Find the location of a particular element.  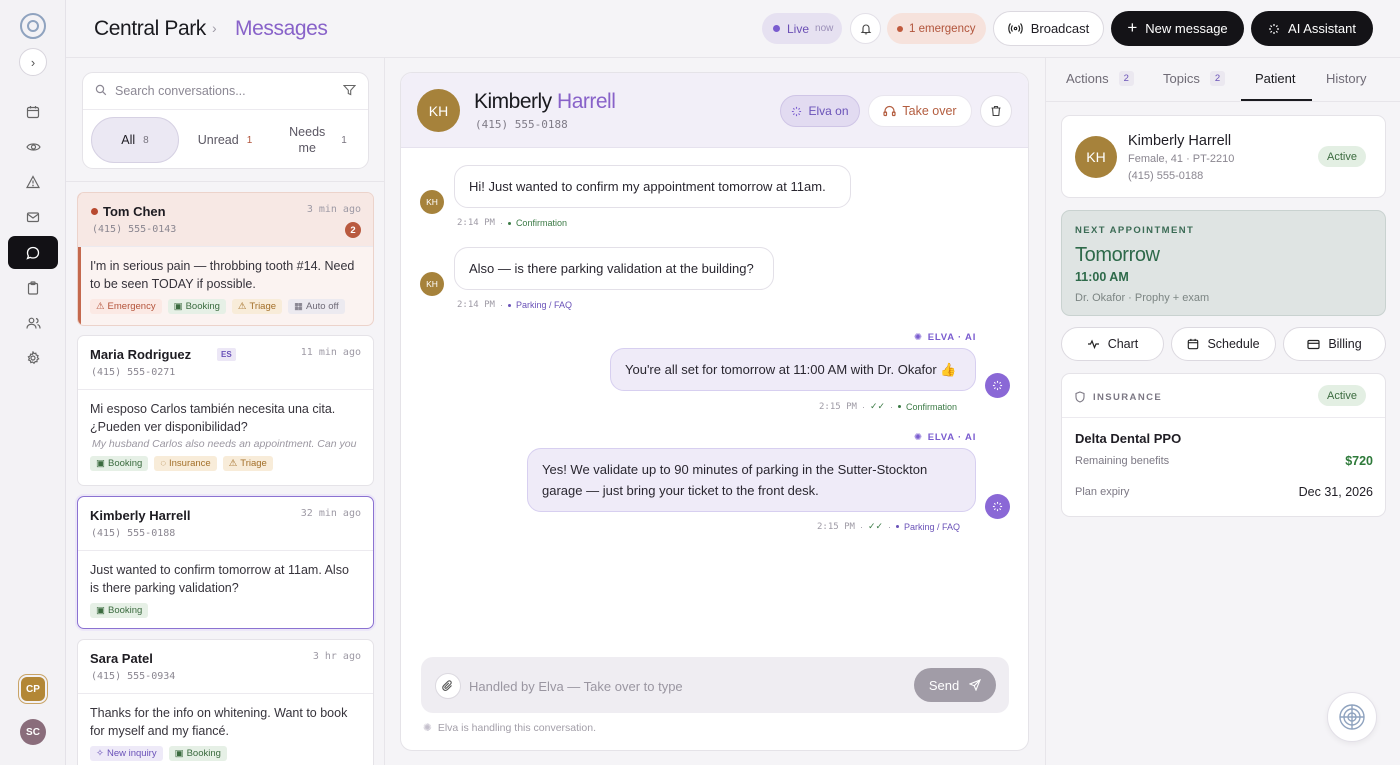

message-meta: 2:15 PM · ✓✓ · Confirmation is located at coordinates (888, 406).